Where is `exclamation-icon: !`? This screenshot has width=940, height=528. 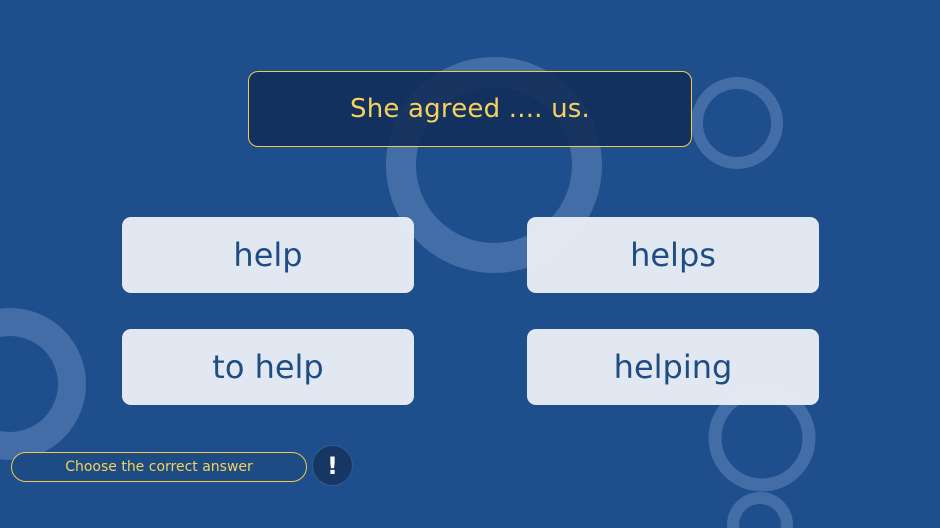
exclamation-icon: ! is located at coordinates (332, 465).